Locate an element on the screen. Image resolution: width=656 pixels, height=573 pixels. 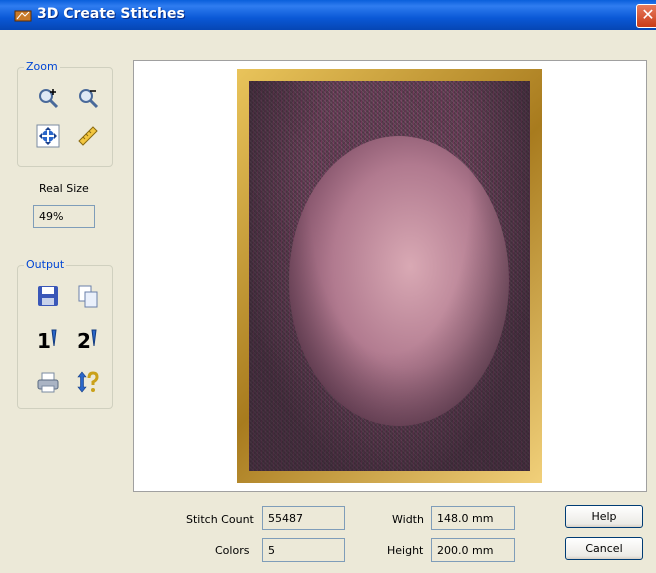
fit-to-window-button is located at coordinates (48, 136).